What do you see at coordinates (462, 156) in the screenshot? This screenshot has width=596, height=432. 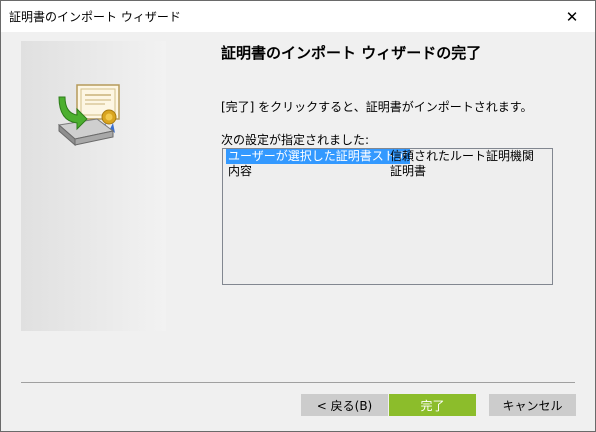 I see `setting-value: 信頼されたルート証明機関` at bounding box center [462, 156].